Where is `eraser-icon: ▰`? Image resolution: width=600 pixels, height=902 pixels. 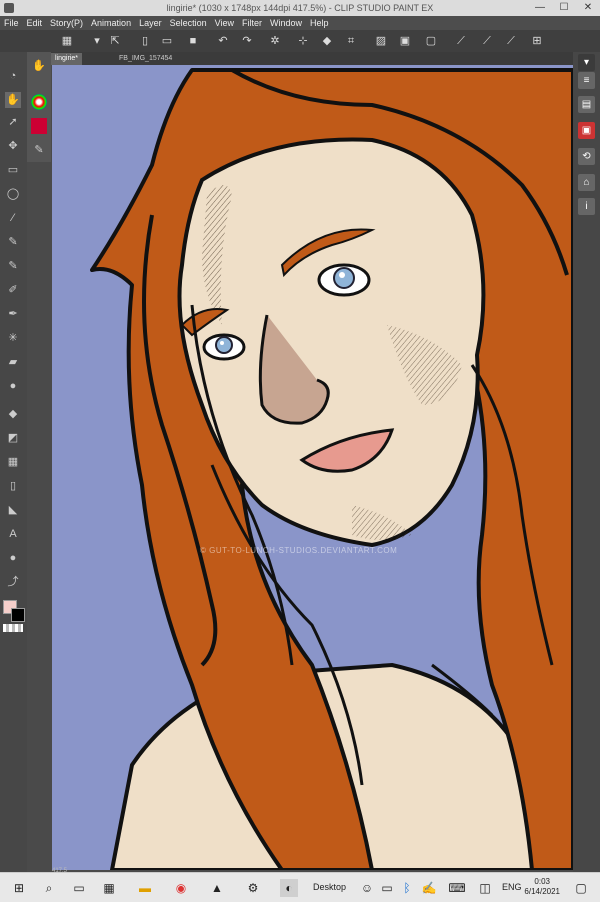 eraser-icon: ▰ is located at coordinates (13, 362).